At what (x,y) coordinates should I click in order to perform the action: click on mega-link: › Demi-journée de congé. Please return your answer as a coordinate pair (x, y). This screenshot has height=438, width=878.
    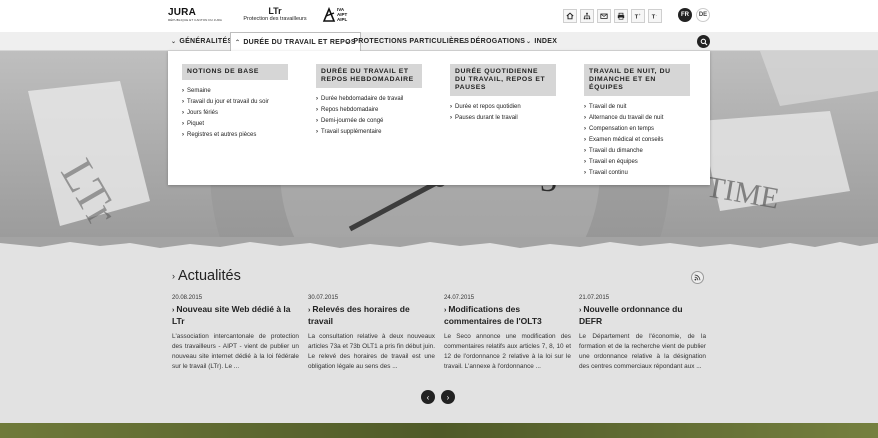
    Looking at the image, I should click on (369, 121).